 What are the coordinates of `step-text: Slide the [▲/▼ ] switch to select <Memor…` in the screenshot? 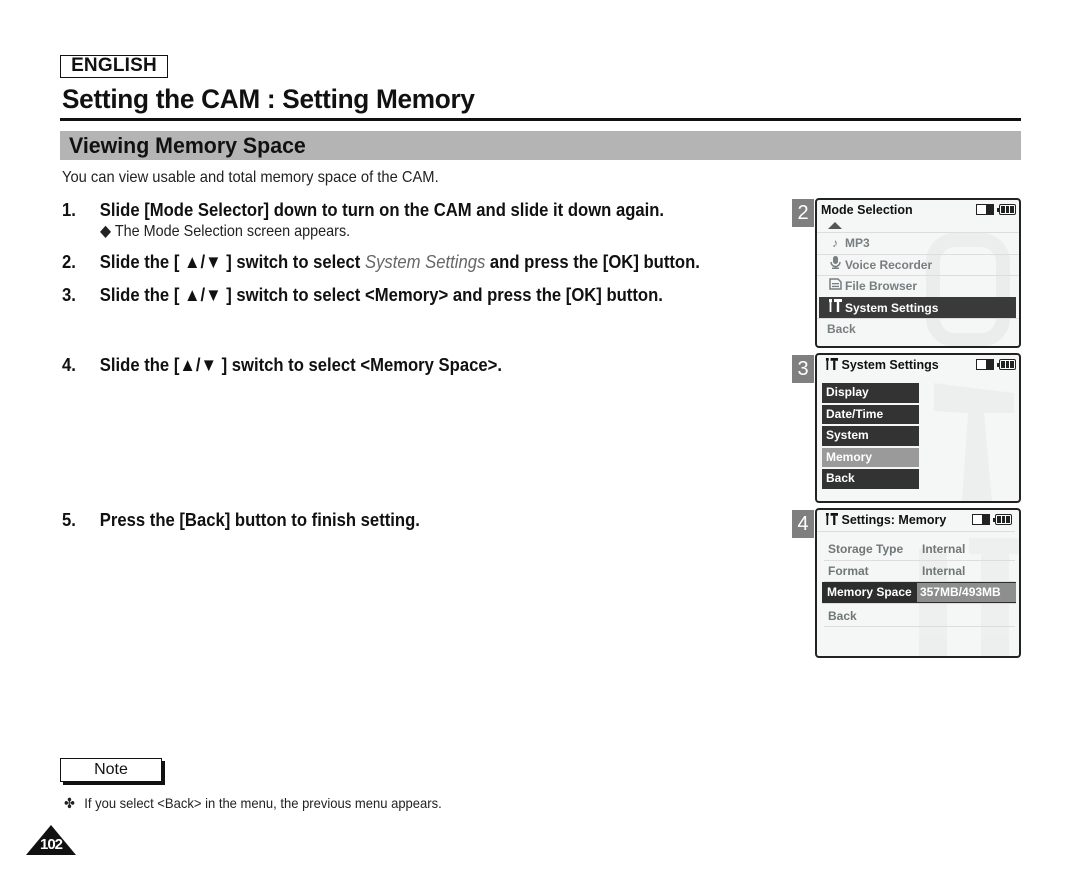 It's located at (300, 364).